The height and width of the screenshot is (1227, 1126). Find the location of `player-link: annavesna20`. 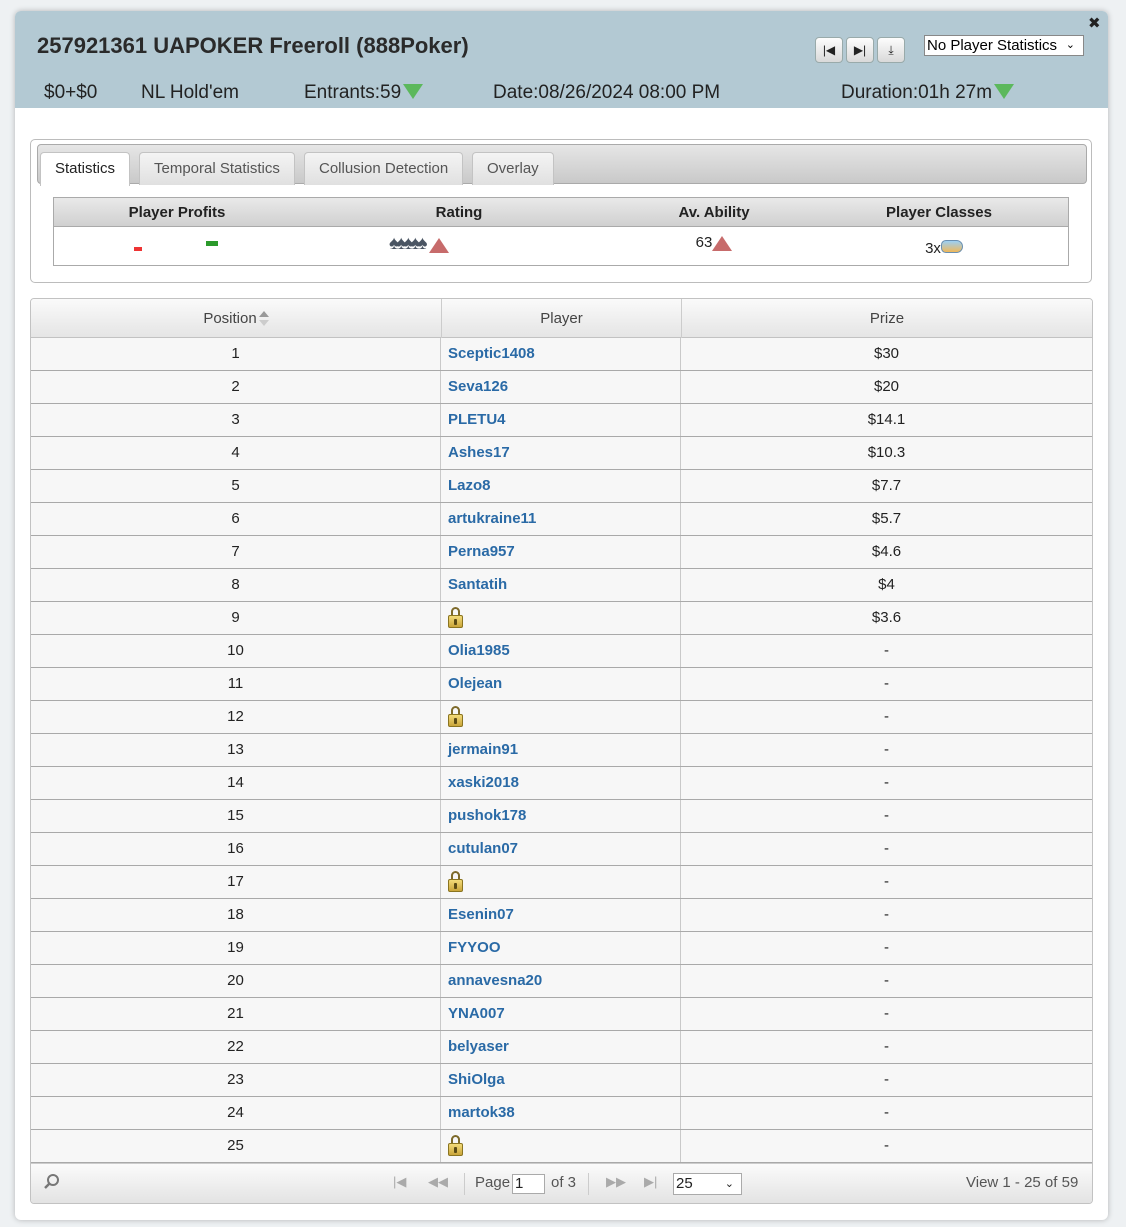

player-link: annavesna20 is located at coordinates (561, 981).